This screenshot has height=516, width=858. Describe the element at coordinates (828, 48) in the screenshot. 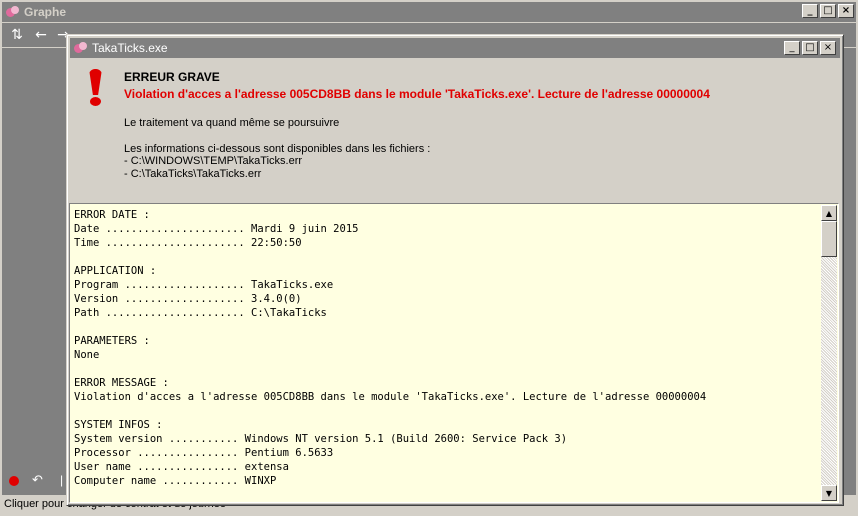

I see `dialog-close-button: ×` at that location.